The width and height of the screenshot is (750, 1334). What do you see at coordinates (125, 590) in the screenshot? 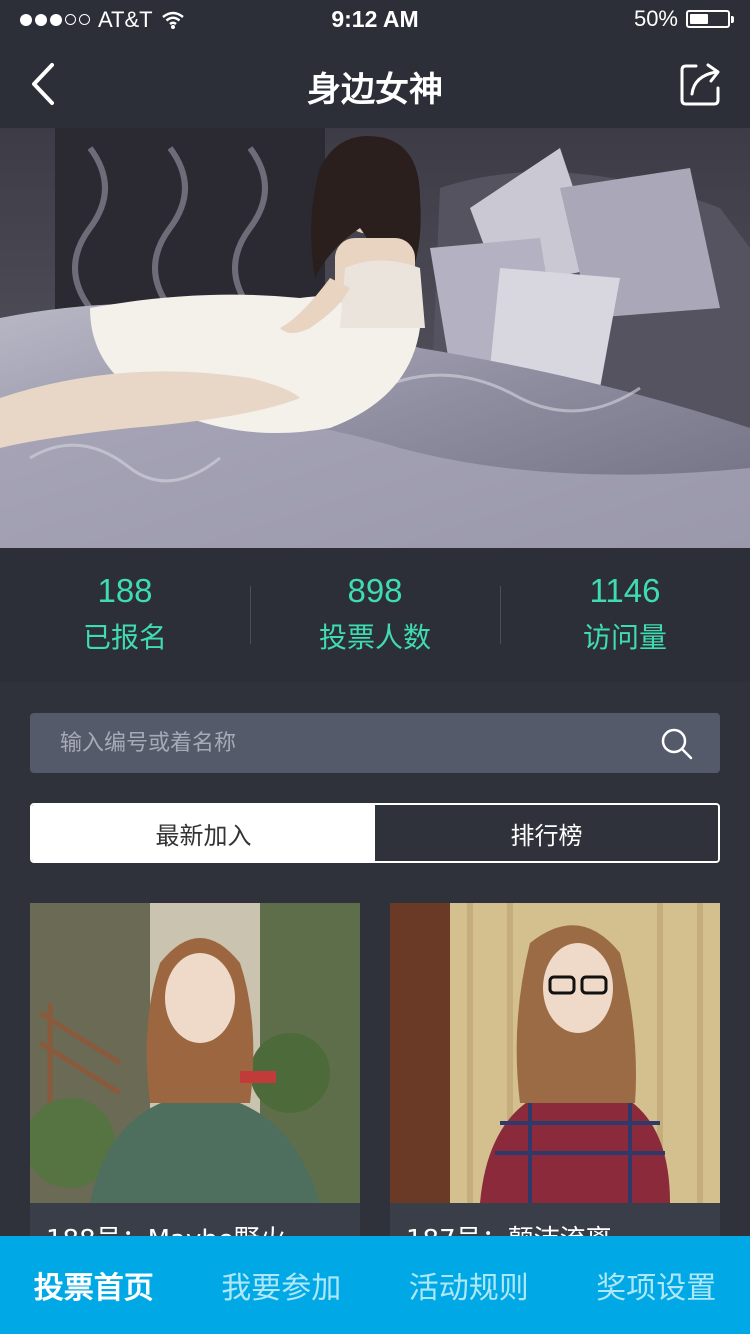
I see `stat-value: 188` at bounding box center [125, 590].